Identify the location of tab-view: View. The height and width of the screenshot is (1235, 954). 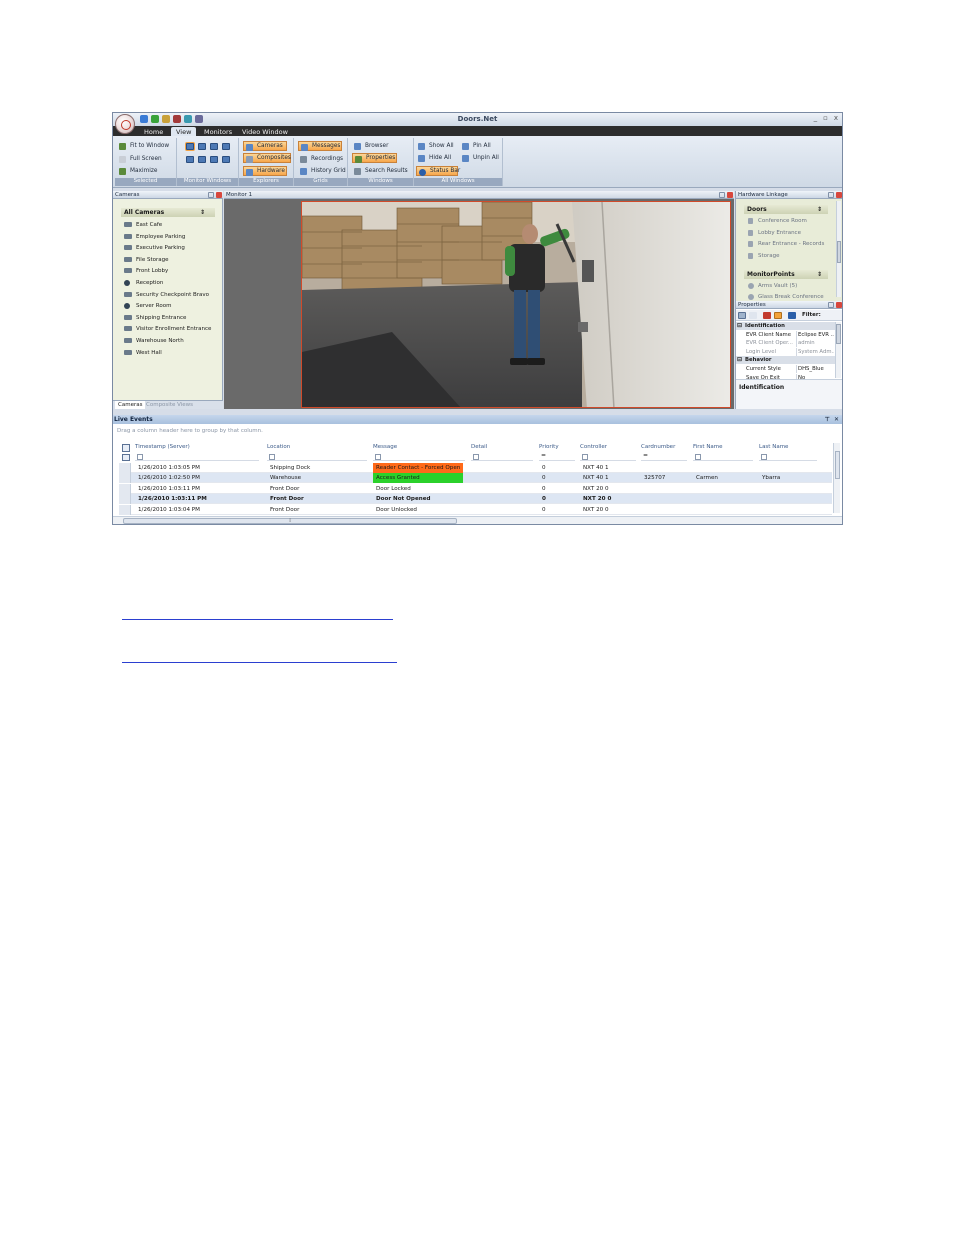
(184, 131).